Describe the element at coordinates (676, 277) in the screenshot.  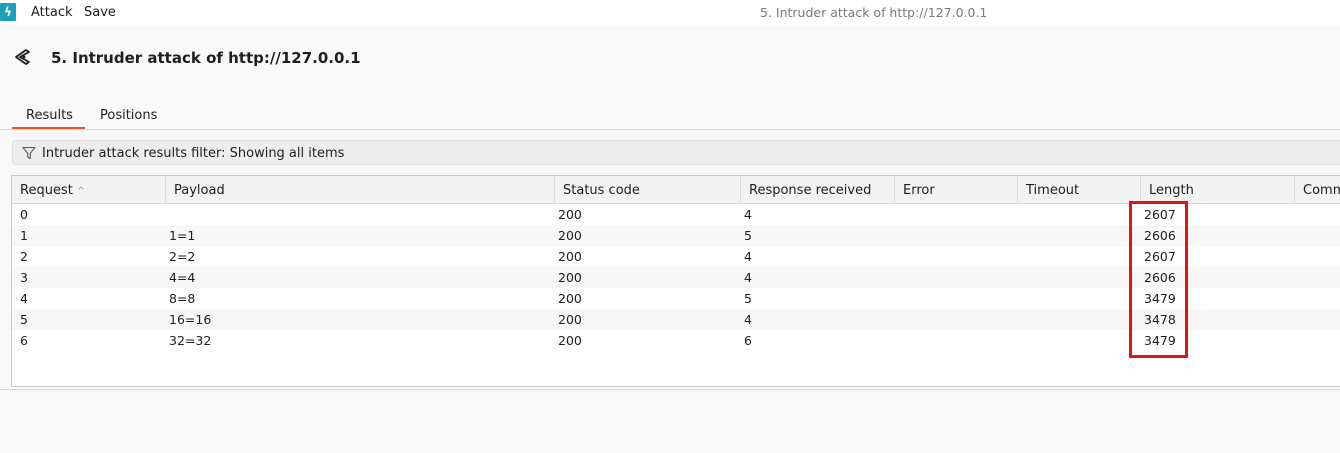
I see `table-row: 3 4=4 200 4 2606` at that location.